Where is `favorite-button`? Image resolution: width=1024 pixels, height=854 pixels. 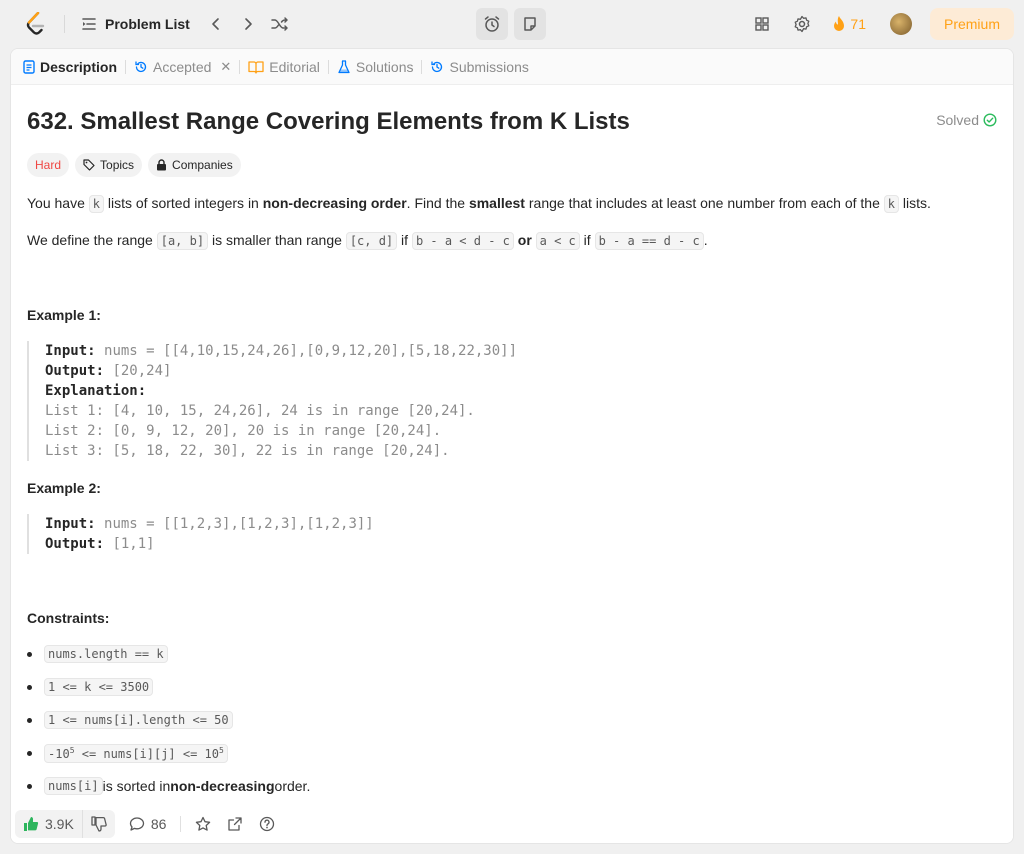
favorite-button is located at coordinates (203, 824).